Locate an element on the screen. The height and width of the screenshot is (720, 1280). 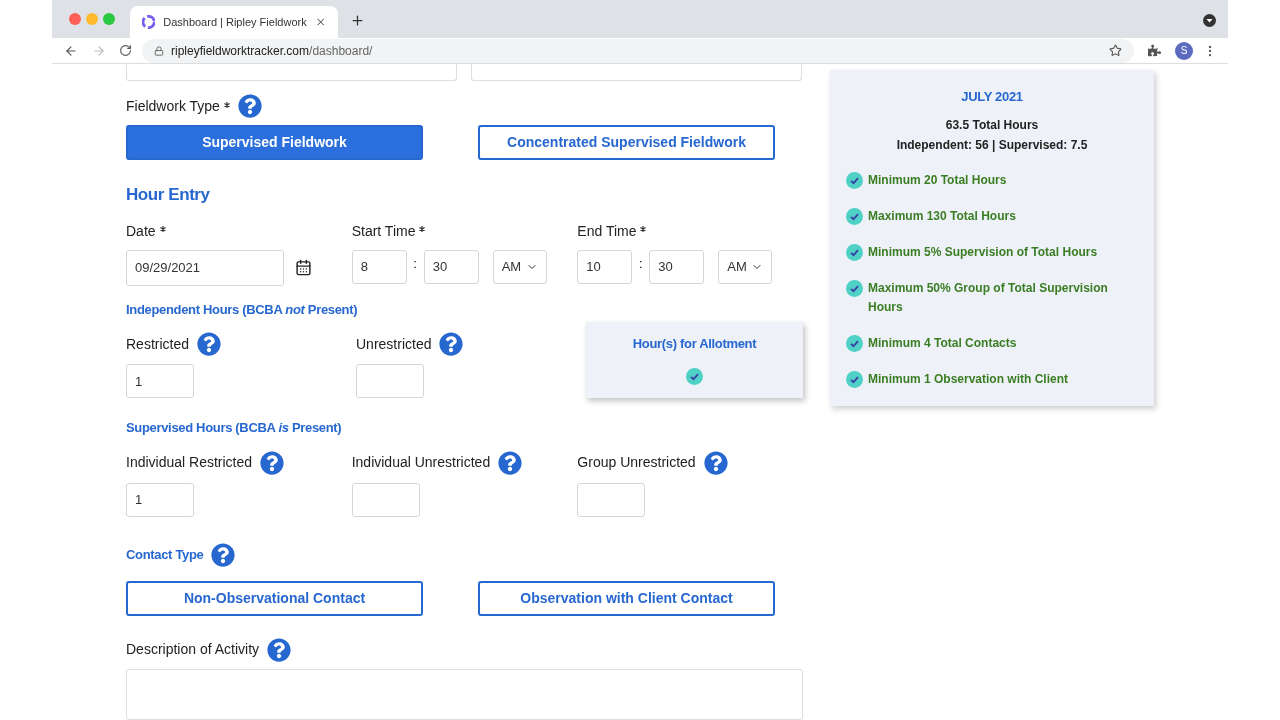
dropdown-icon is located at coordinates (1209, 20).